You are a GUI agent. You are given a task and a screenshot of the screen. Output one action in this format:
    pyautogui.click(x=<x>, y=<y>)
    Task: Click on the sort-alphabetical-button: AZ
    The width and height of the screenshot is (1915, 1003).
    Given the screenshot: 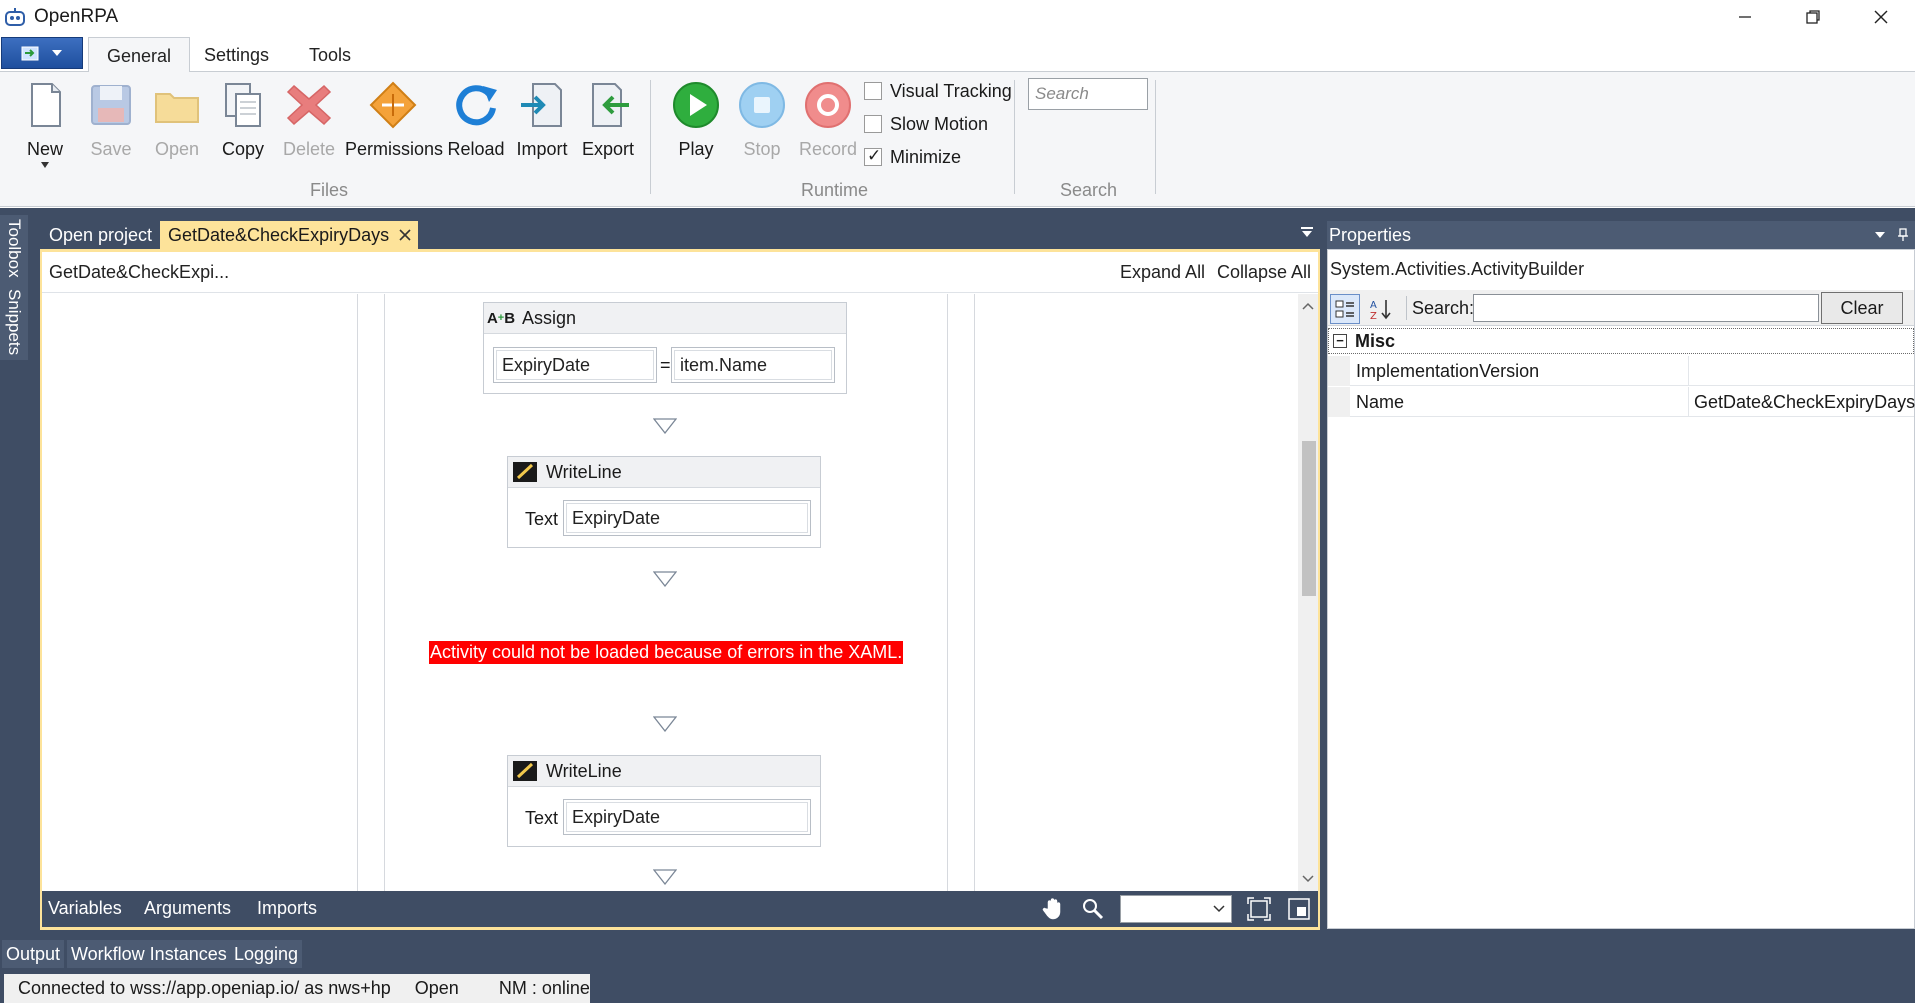 What is the action you would take?
    pyautogui.click(x=1381, y=309)
    